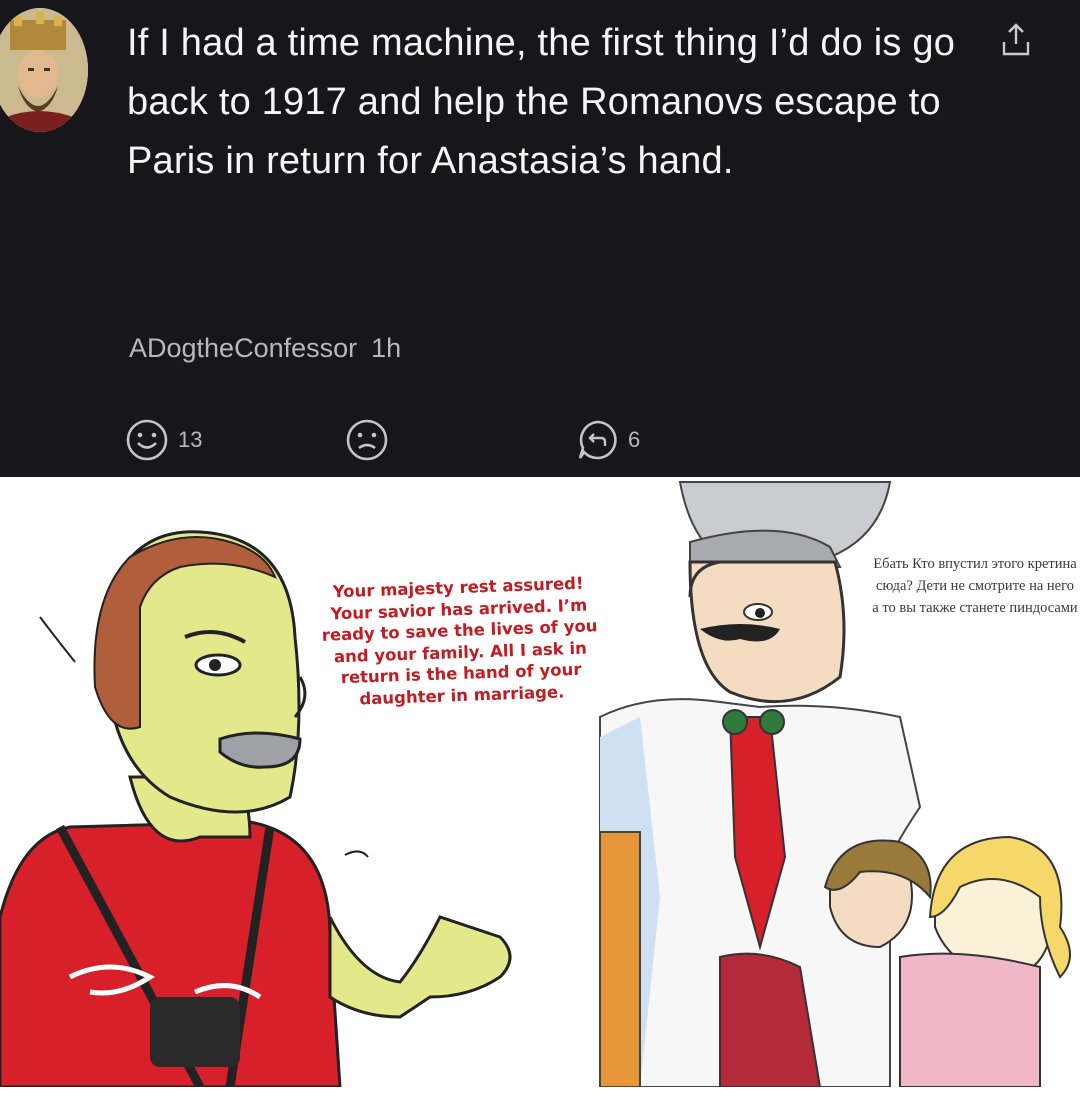  Describe the element at coordinates (386, 348) in the screenshot. I see `timestamp: 1h` at that location.